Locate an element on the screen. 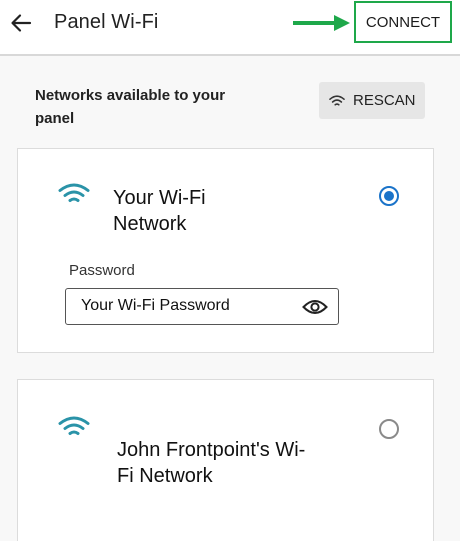  rescan-button: RESCAN is located at coordinates (372, 100).